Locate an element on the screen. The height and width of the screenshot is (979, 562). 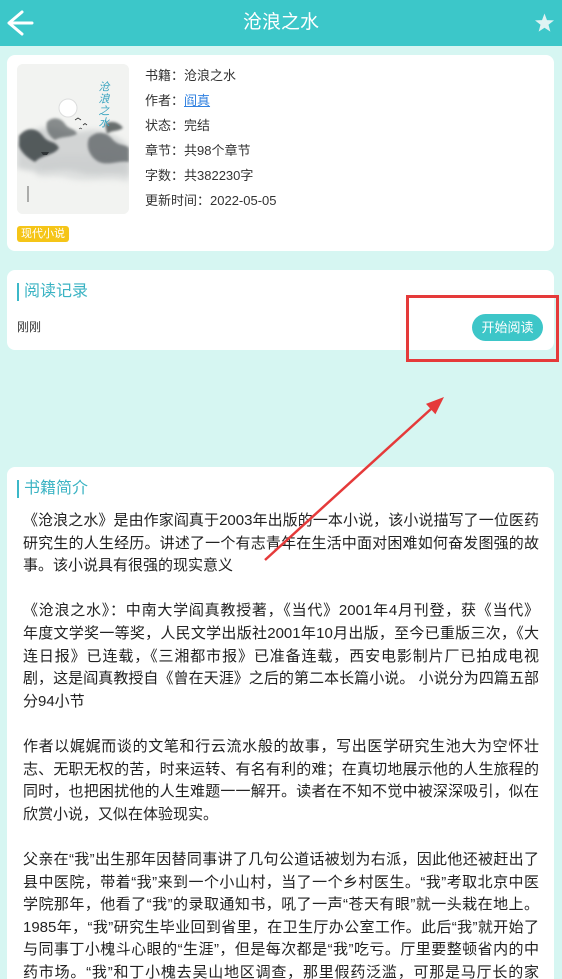
meta-label: 书籍： is located at coordinates (165, 75).